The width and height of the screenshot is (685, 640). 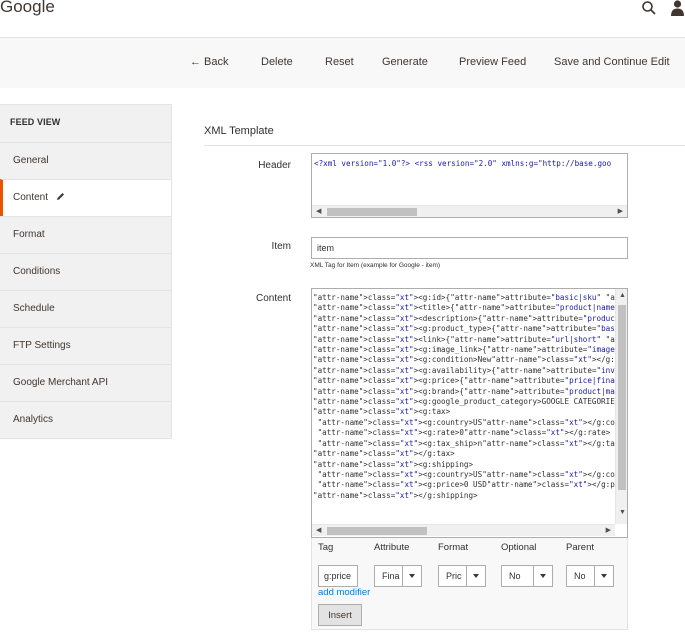 I want to click on sidebar-item-content: Content, so click(x=85, y=197).